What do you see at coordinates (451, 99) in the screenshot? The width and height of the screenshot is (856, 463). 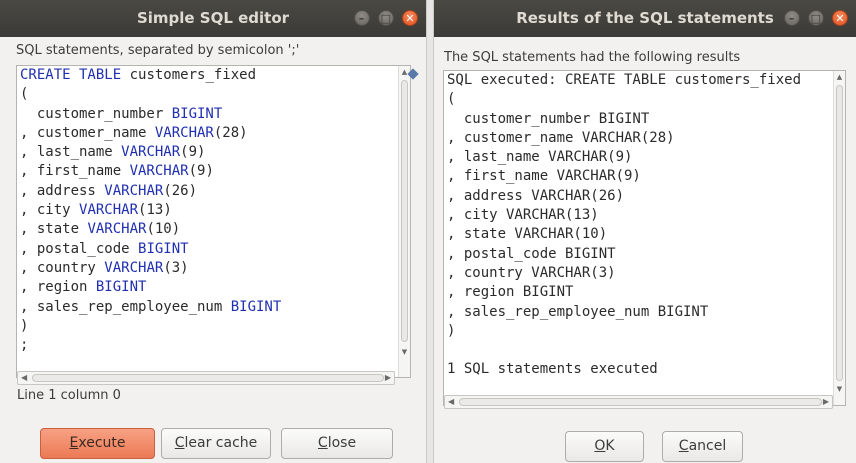 I see `result-line: (` at bounding box center [451, 99].